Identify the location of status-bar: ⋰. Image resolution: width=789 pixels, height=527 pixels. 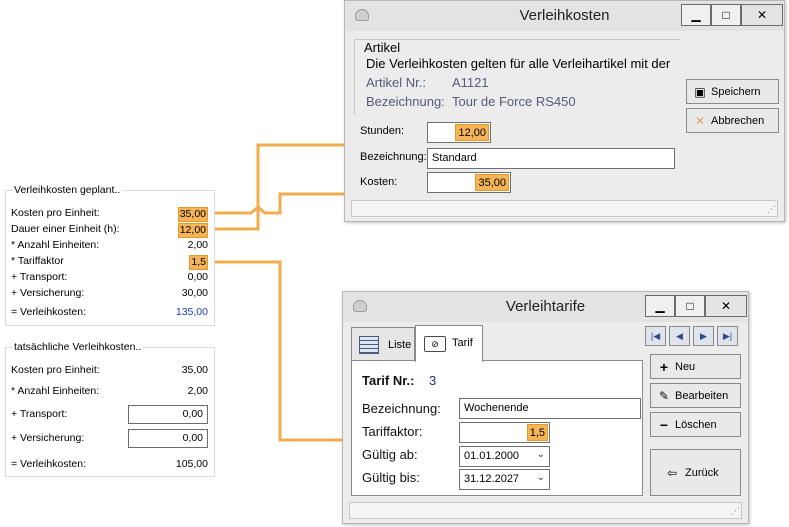
(564, 208).